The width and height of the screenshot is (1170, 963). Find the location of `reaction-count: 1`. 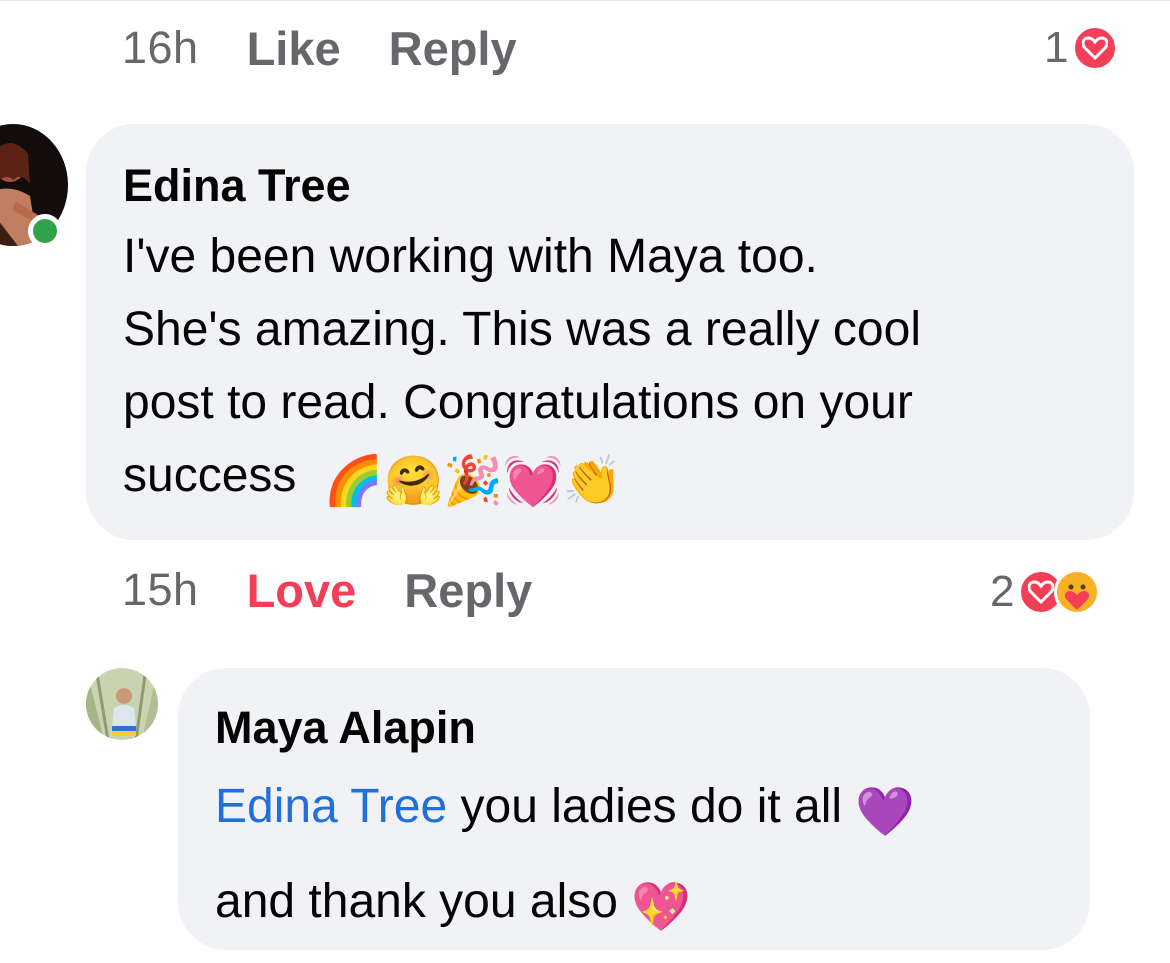

reaction-count: 1 is located at coordinates (1056, 47).